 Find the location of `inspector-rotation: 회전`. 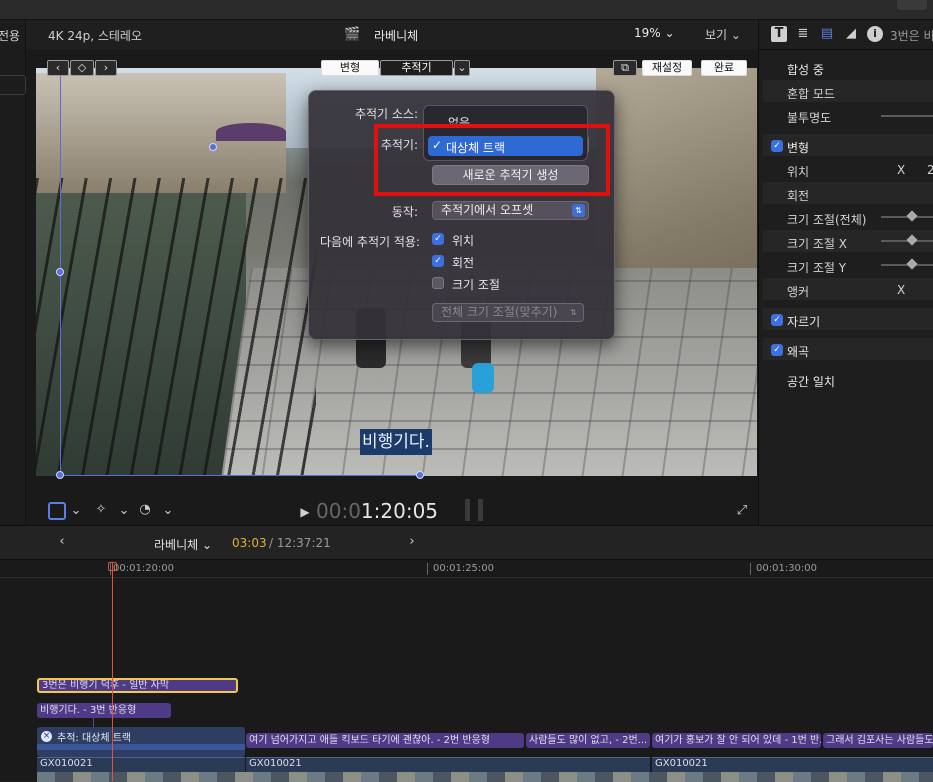

inspector-rotation: 회전 is located at coordinates (798, 196).